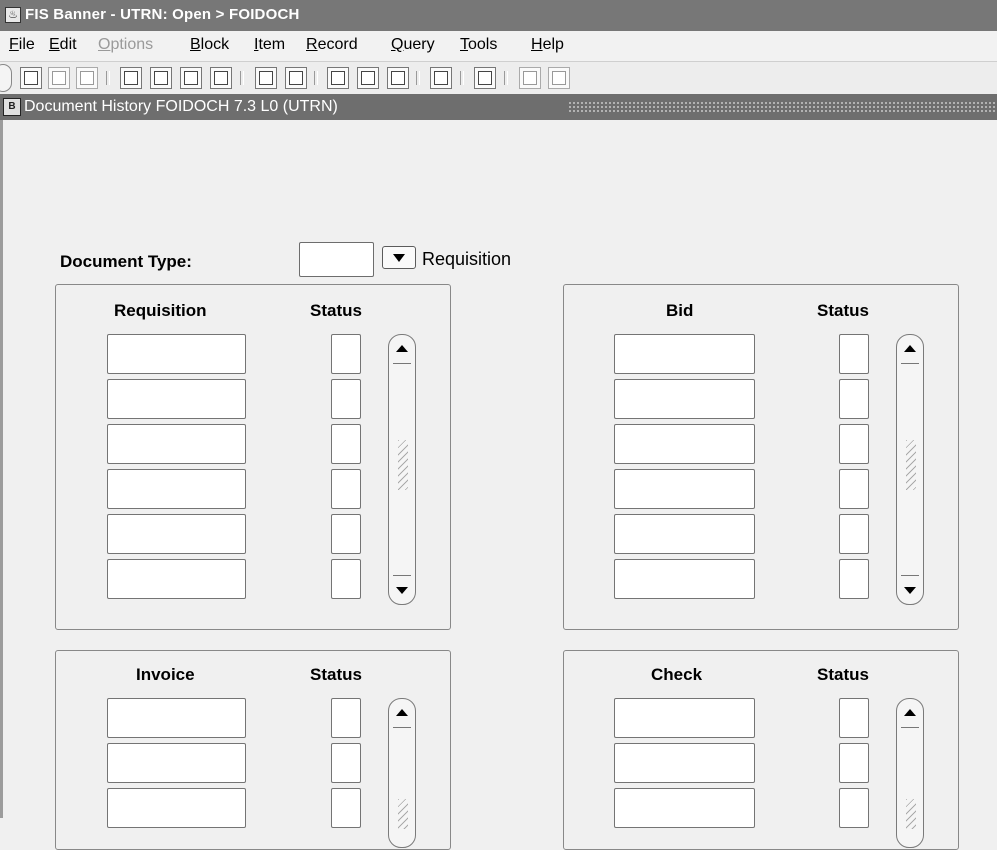 The image size is (997, 850). Describe the element at coordinates (399, 257) in the screenshot. I see `document-type-dropdown-button` at that location.